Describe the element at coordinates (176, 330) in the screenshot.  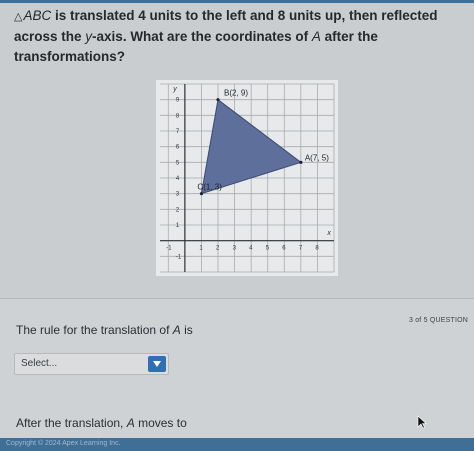
I see `rule-variable: A` at that location.